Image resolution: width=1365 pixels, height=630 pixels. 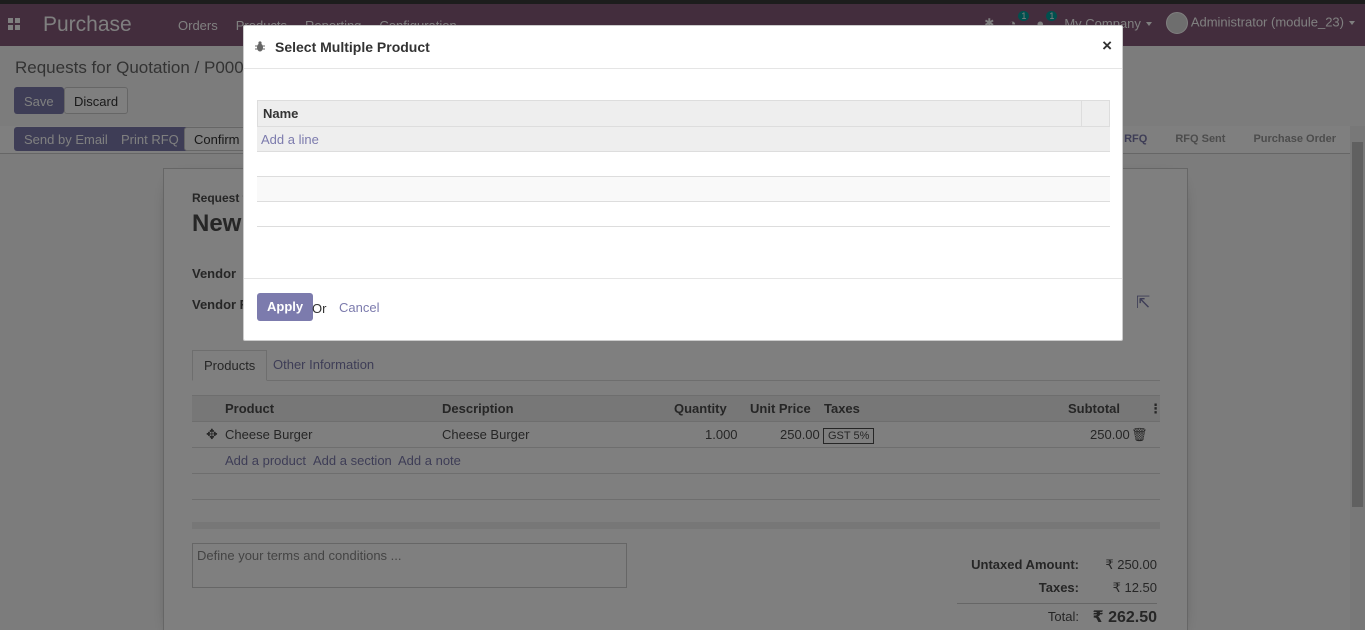 What do you see at coordinates (683, 47) in the screenshot?
I see `modal-header: Select Multiple Product ×` at bounding box center [683, 47].